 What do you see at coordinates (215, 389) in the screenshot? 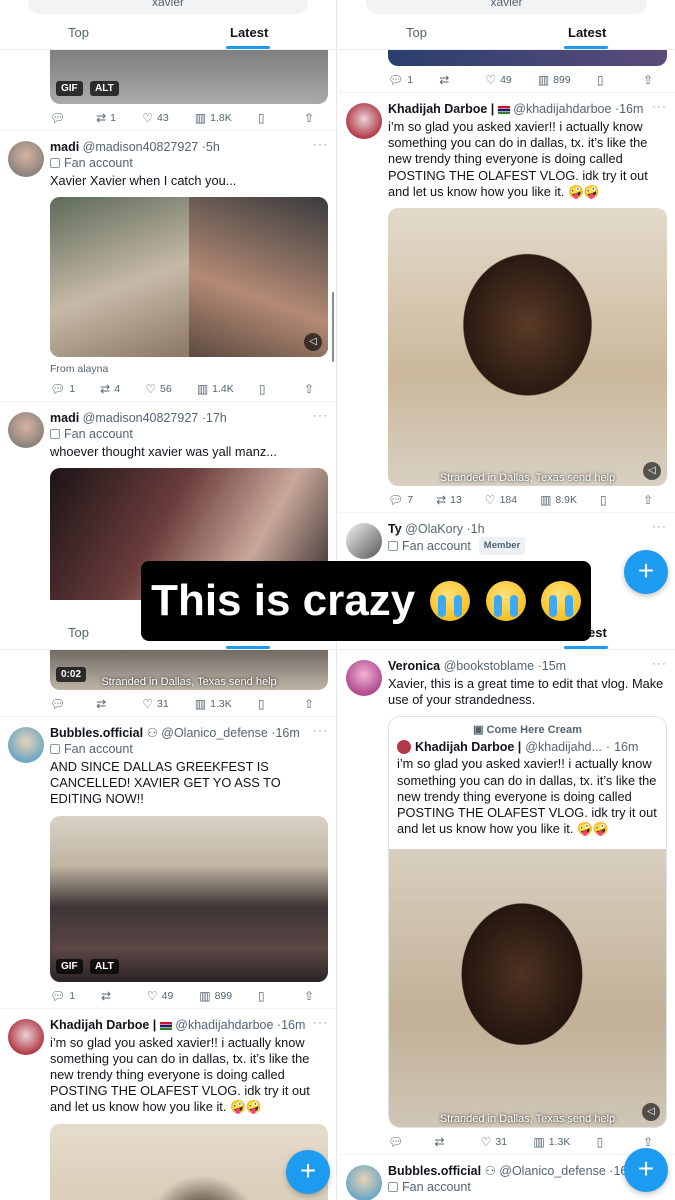
I see `views-button: ▥ 1.4K` at bounding box center [215, 389].